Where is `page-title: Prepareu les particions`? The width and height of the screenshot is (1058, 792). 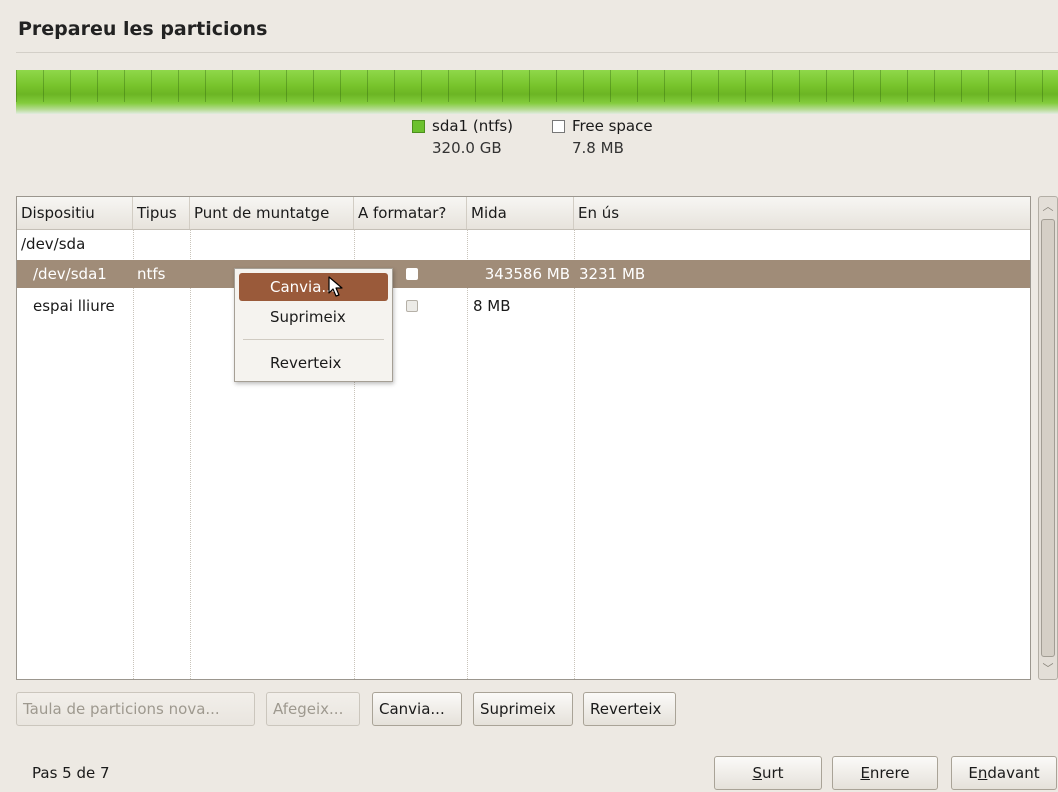
page-title: Prepareu les particions is located at coordinates (143, 29).